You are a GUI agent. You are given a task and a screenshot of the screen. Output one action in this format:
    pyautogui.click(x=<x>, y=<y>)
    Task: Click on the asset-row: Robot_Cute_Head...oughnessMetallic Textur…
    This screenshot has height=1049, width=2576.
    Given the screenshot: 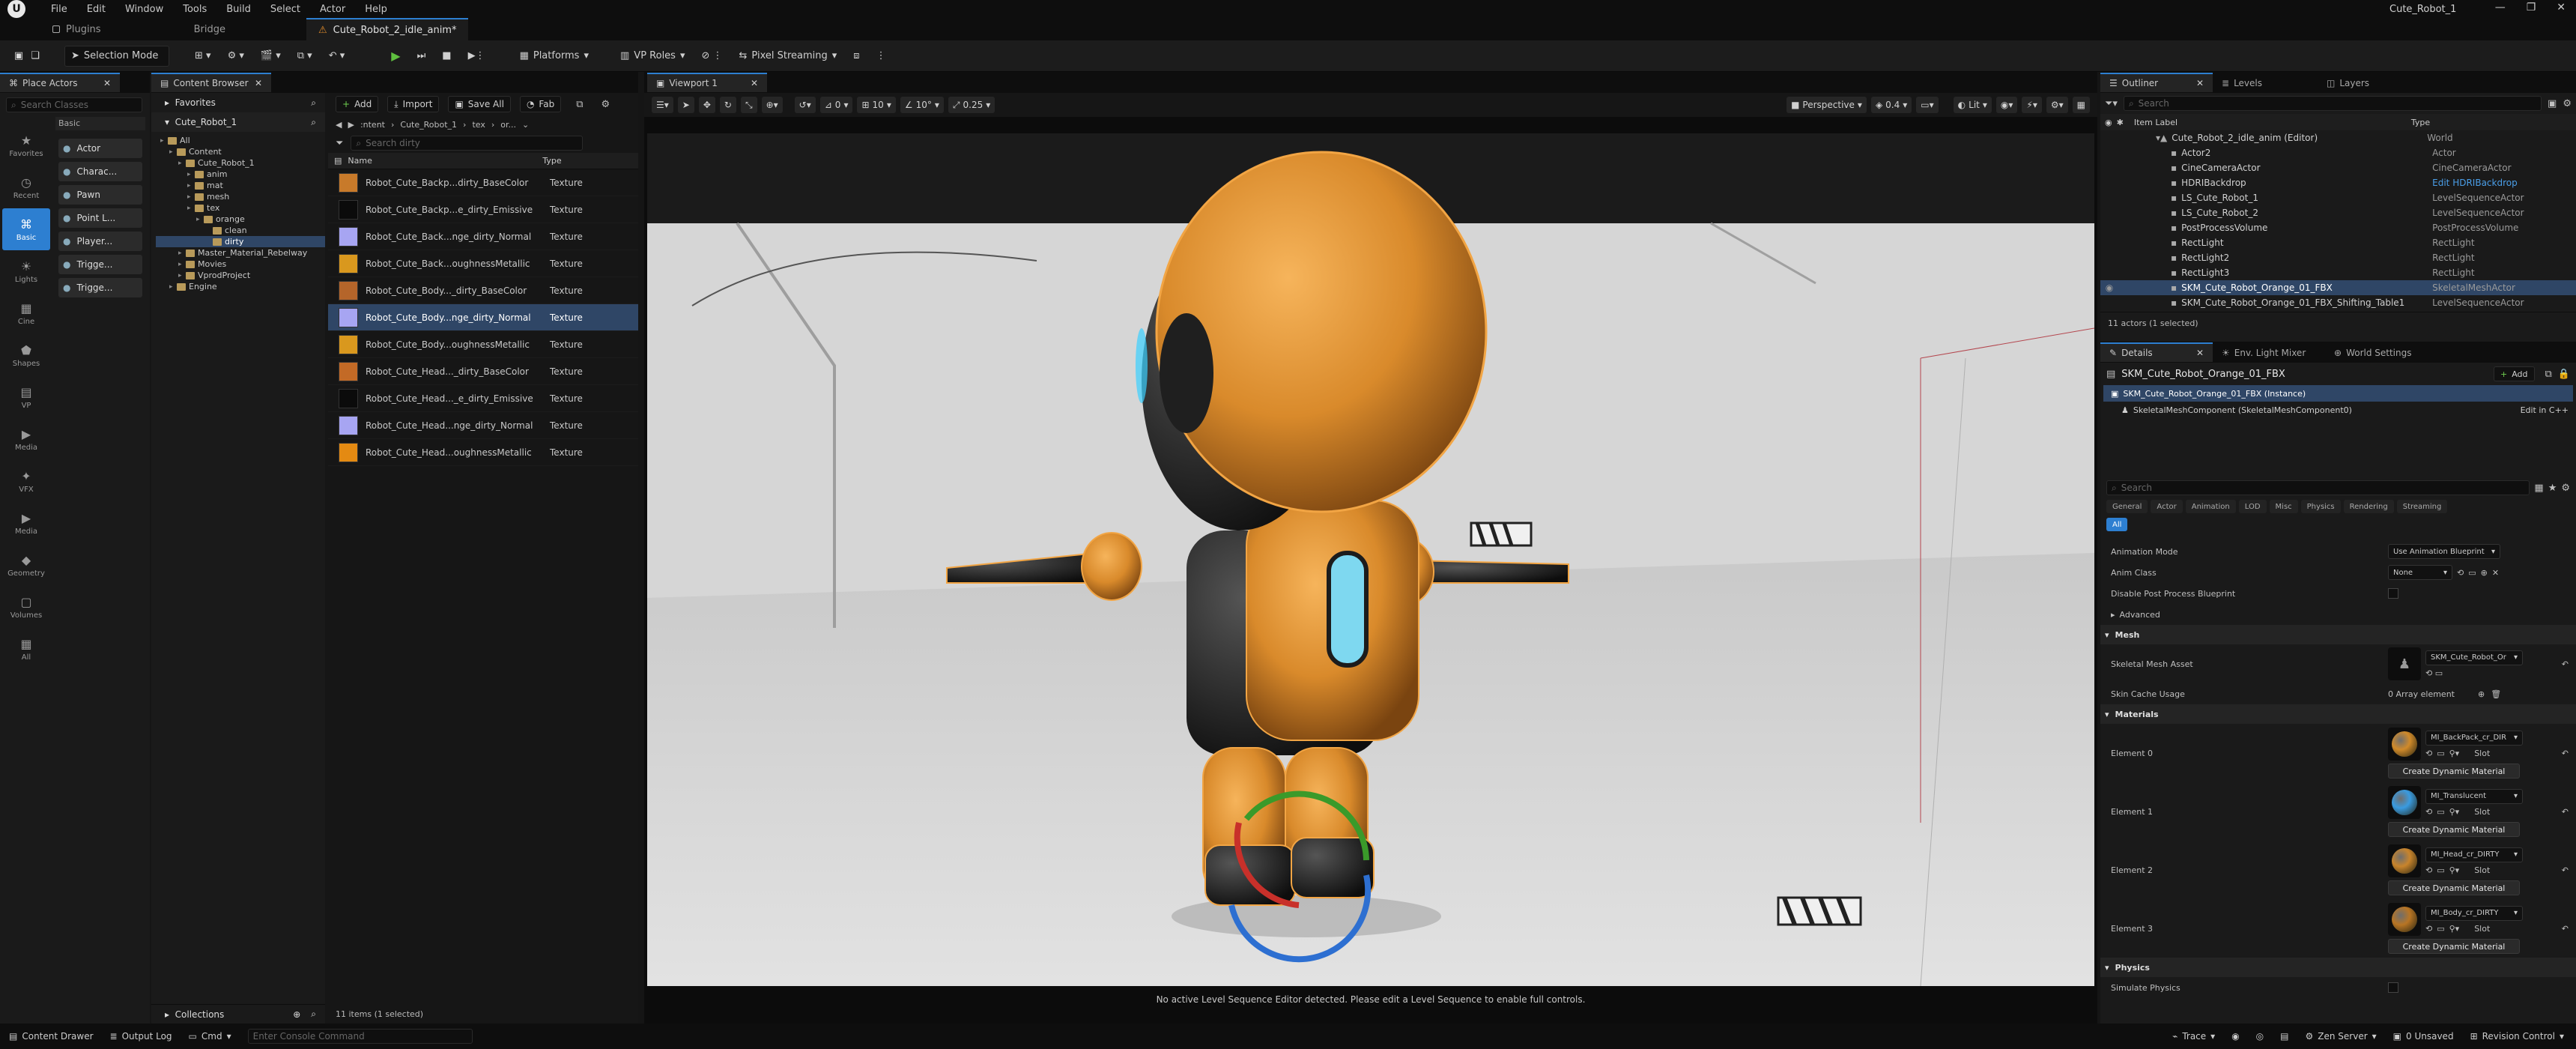 What is the action you would take?
    pyautogui.click(x=483, y=452)
    